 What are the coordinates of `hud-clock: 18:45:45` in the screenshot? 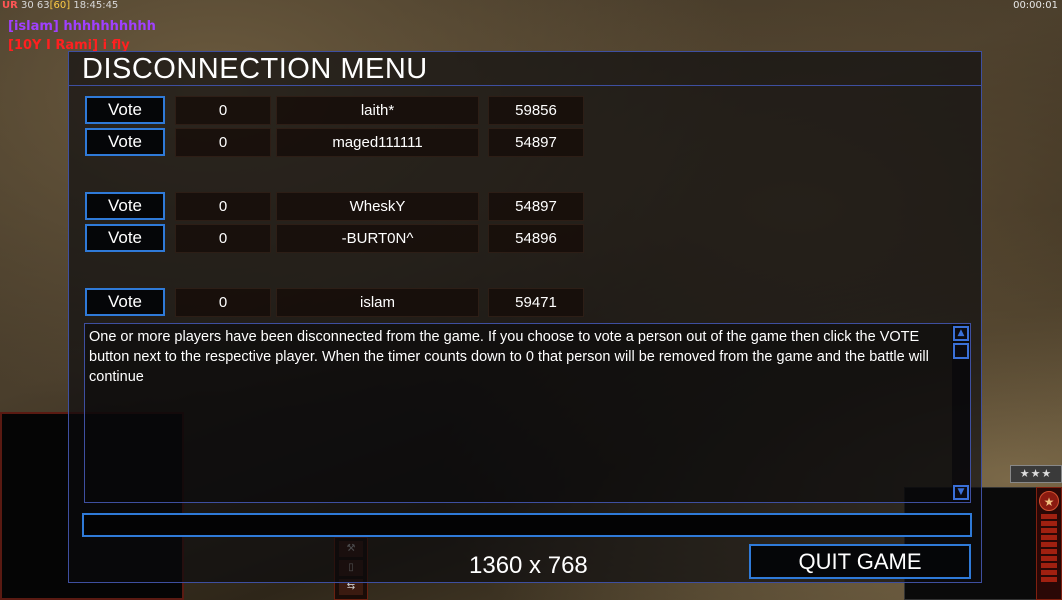 It's located at (96, 5).